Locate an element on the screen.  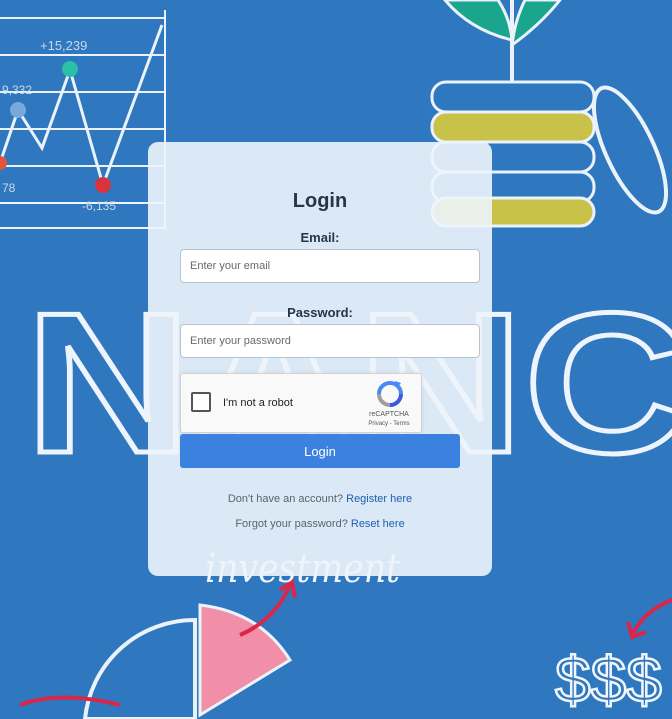
pie-illustration is located at coordinates (158, 648).